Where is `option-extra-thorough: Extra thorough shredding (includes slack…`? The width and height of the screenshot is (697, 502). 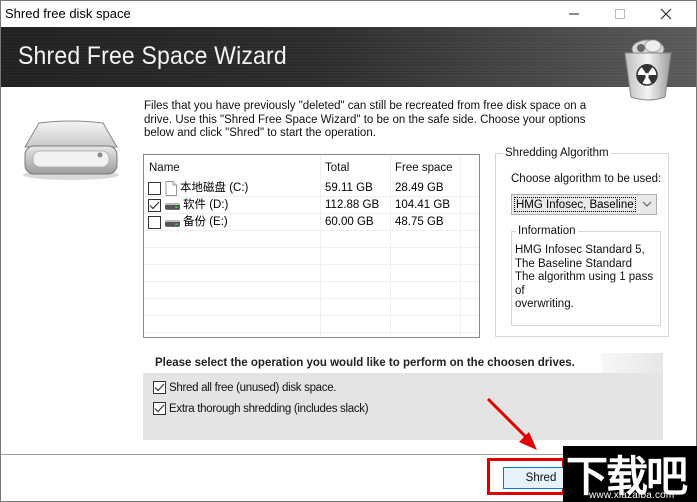 option-extra-thorough: Extra thorough shredding (includes slack… is located at coordinates (261, 408).